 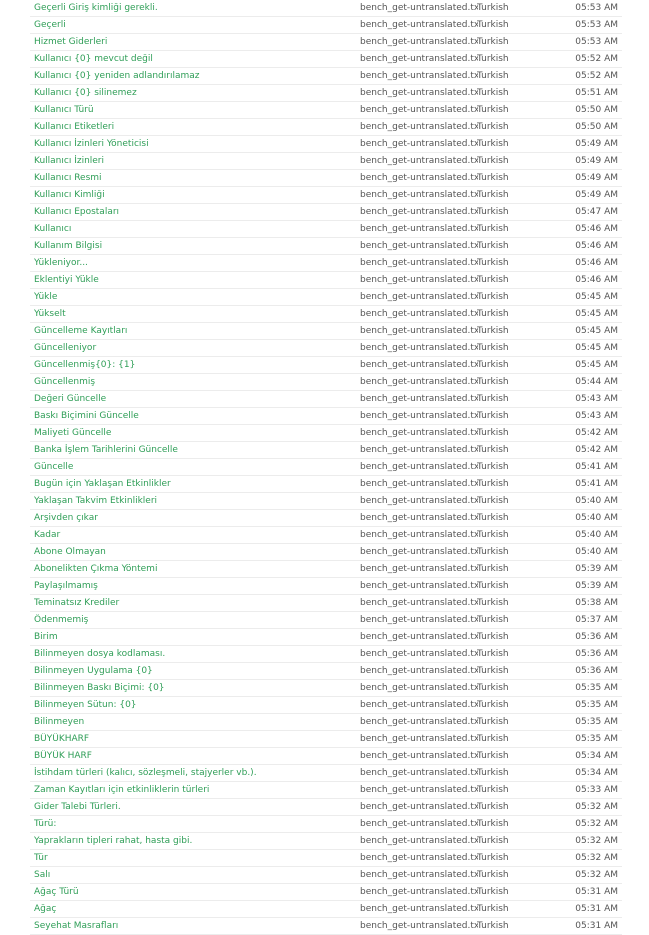 I want to click on source-text-link: Gider Talebi Türleri., so click(x=194, y=807).